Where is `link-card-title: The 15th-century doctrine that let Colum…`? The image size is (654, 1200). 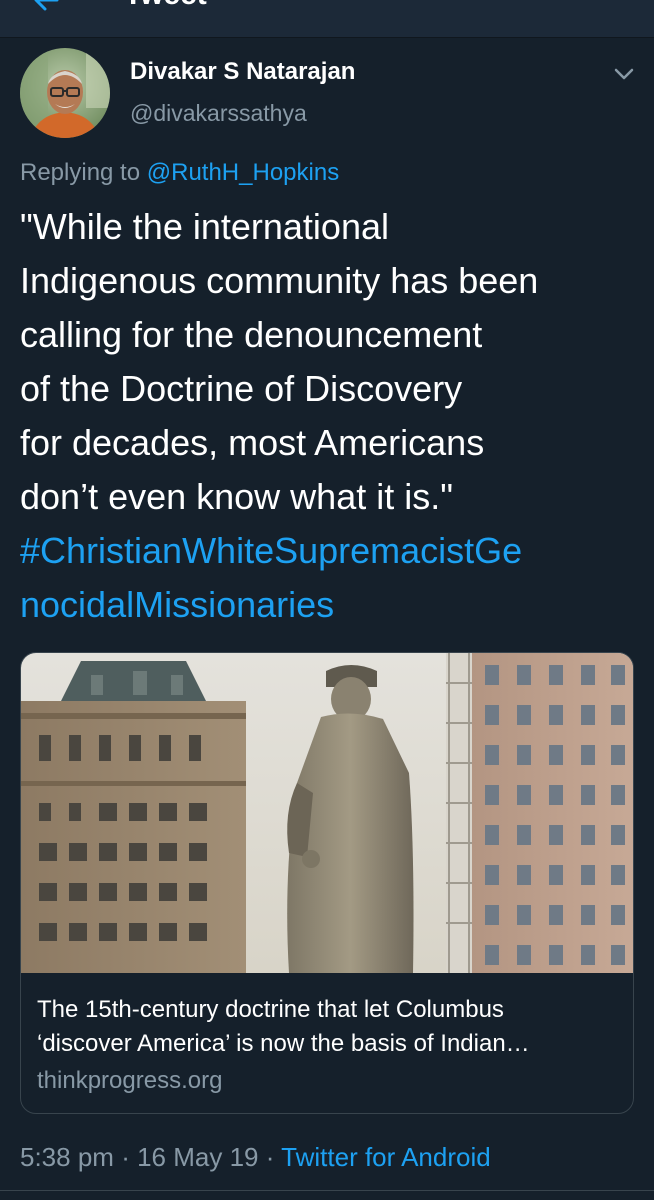 link-card-title: The 15th-century doctrine that let Colum… is located at coordinates (332, 1027).